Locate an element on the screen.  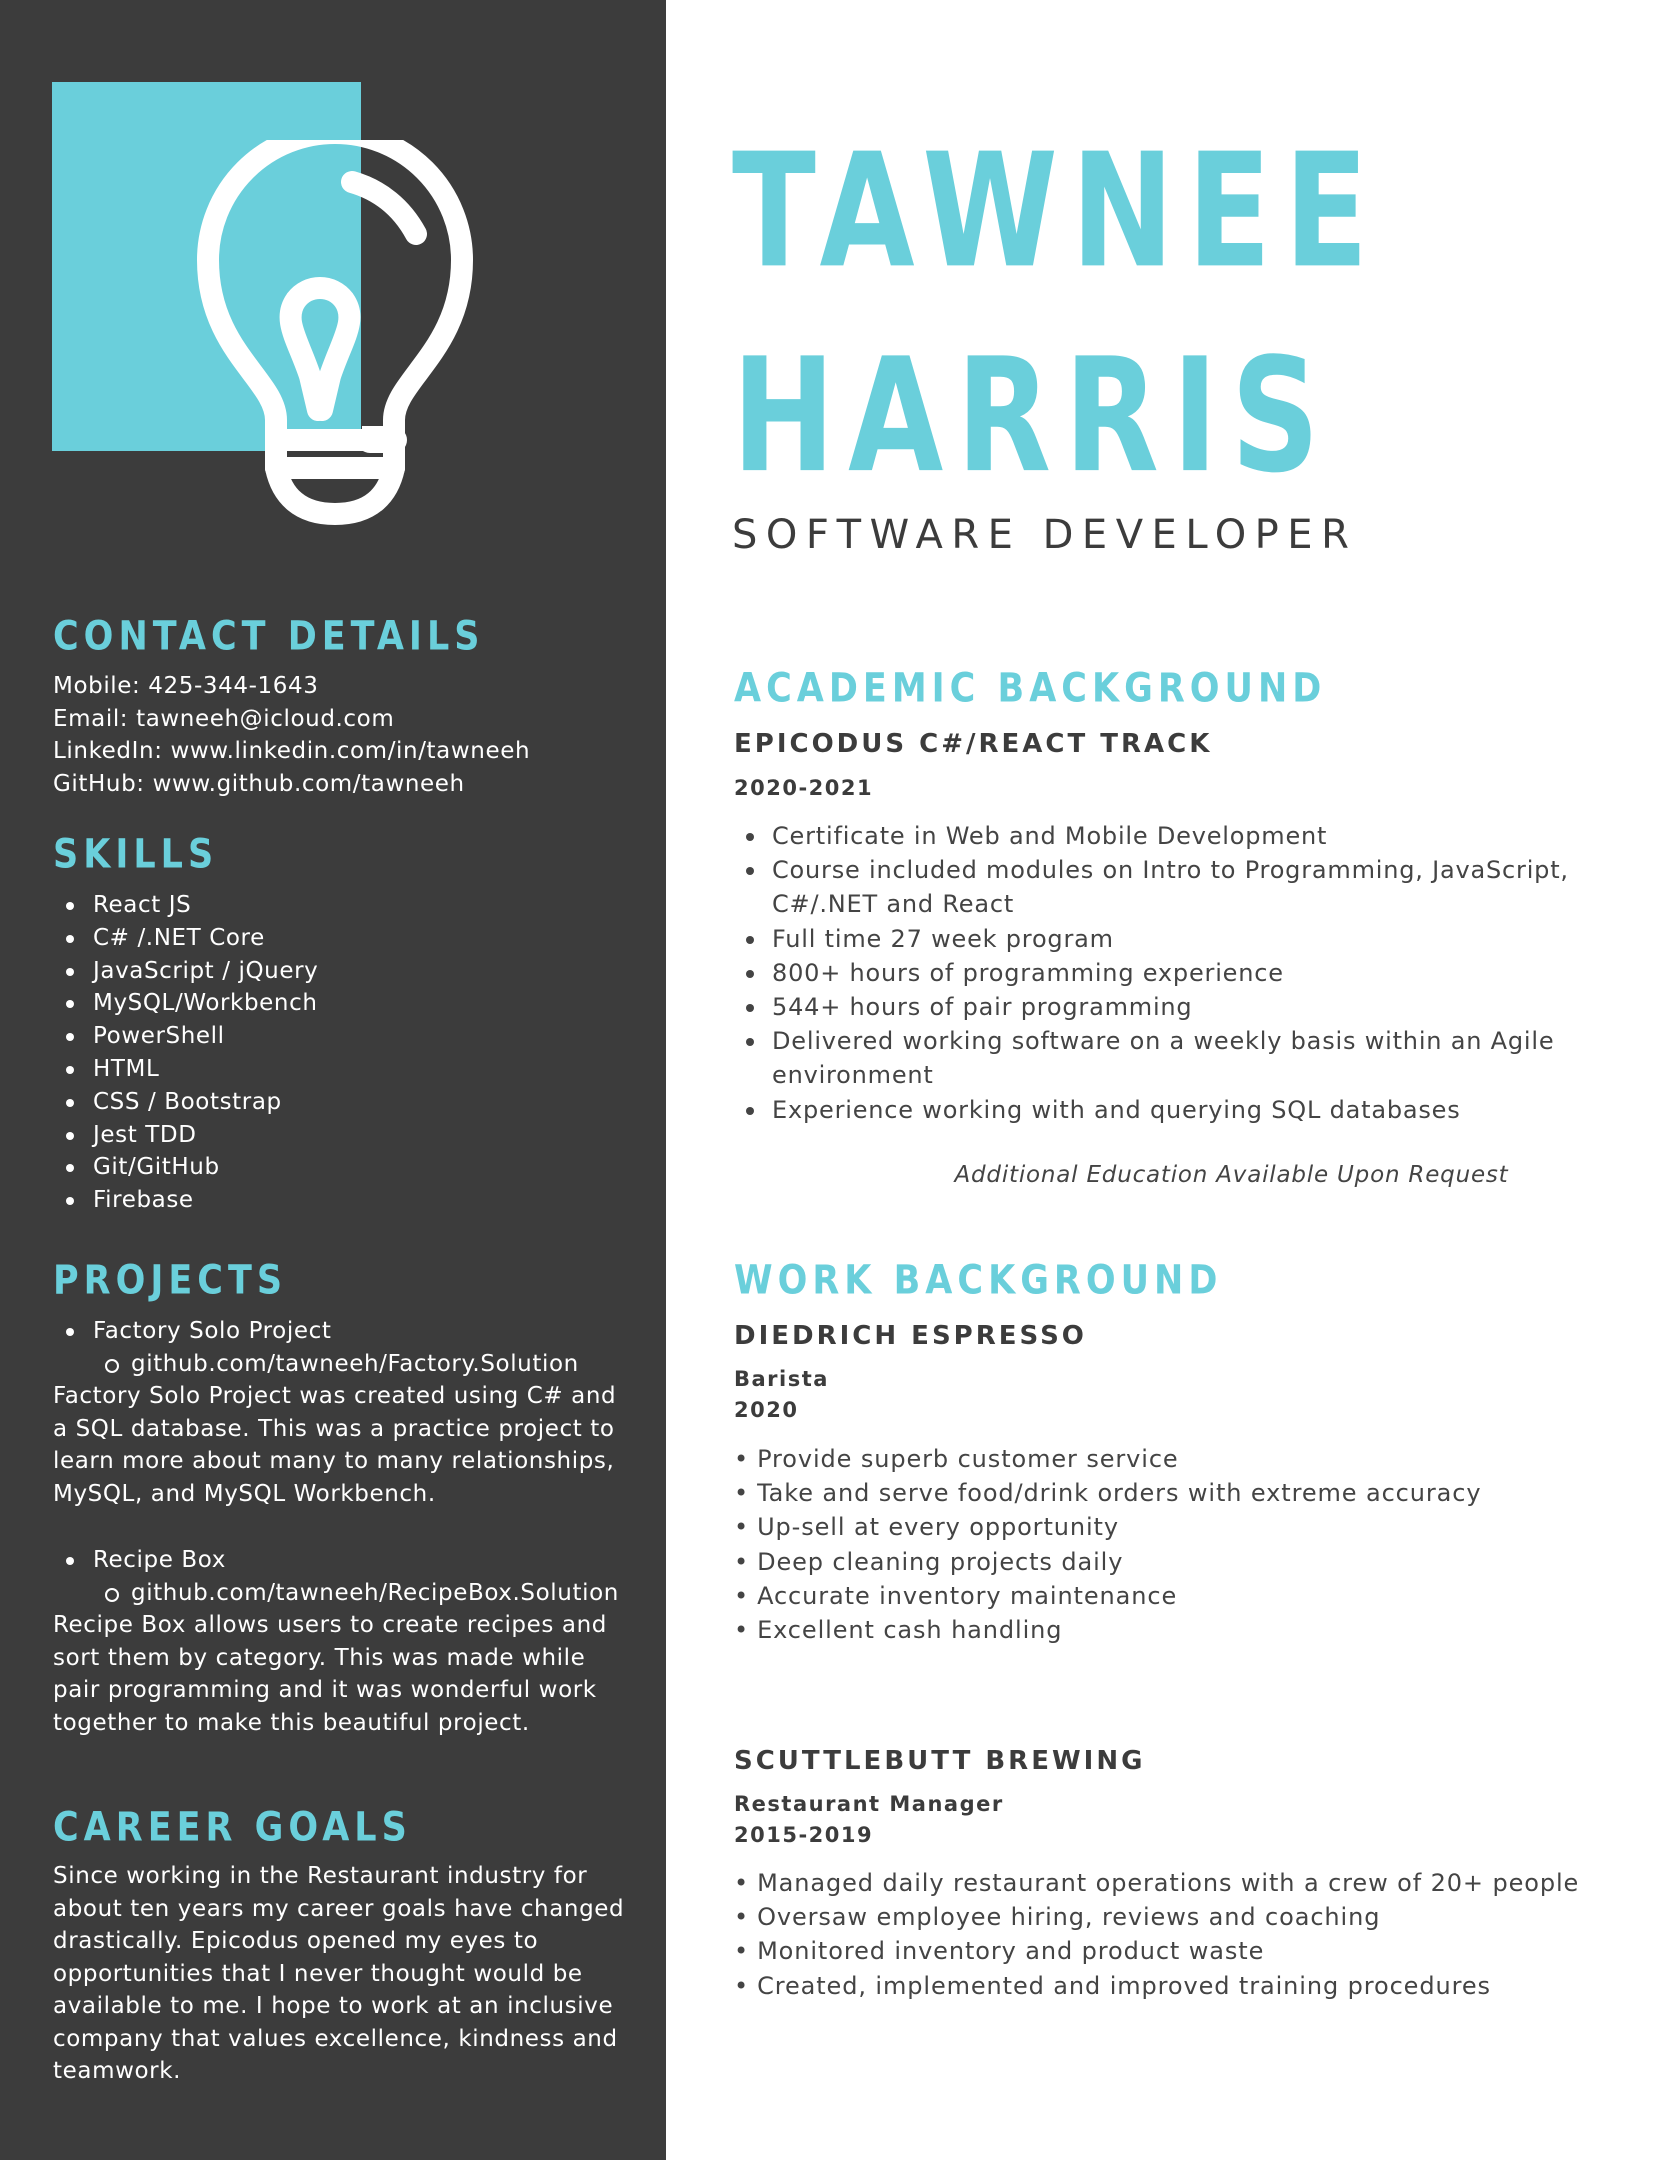
bullet-text: Excellent cash handling is located at coordinates (910, 1630).